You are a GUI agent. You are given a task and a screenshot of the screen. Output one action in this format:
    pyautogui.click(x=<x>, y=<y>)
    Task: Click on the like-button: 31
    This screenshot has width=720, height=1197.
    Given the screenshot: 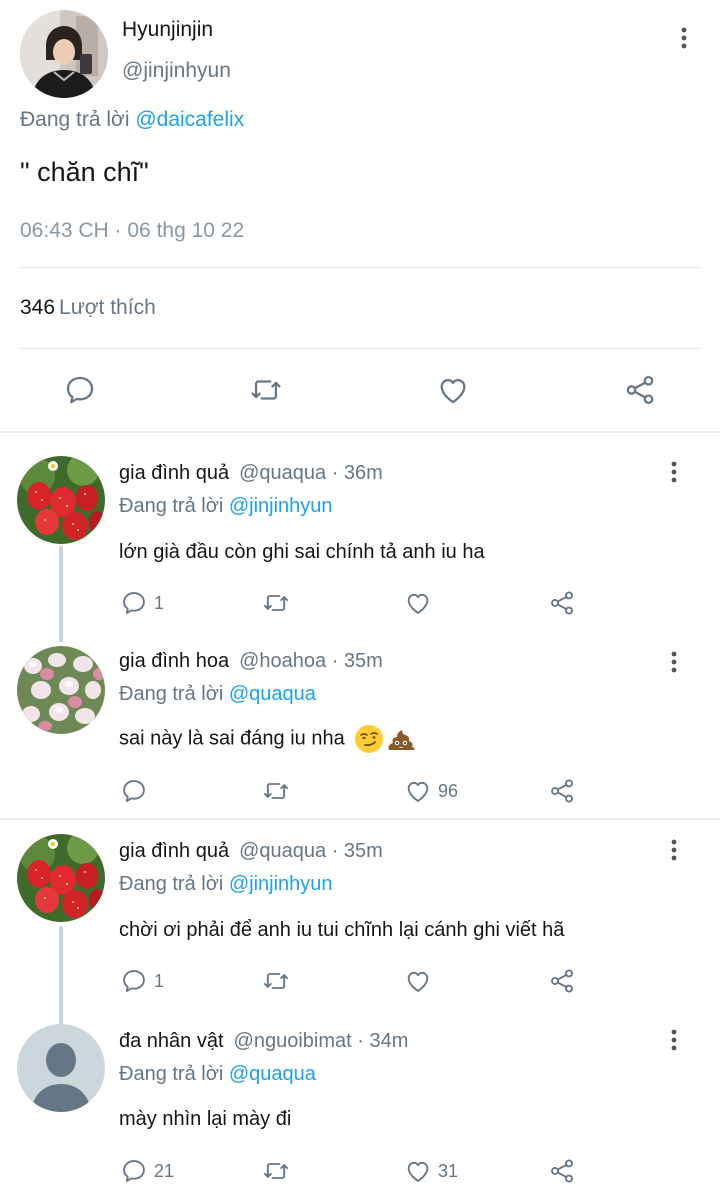 What is the action you would take?
    pyautogui.click(x=431, y=1171)
    